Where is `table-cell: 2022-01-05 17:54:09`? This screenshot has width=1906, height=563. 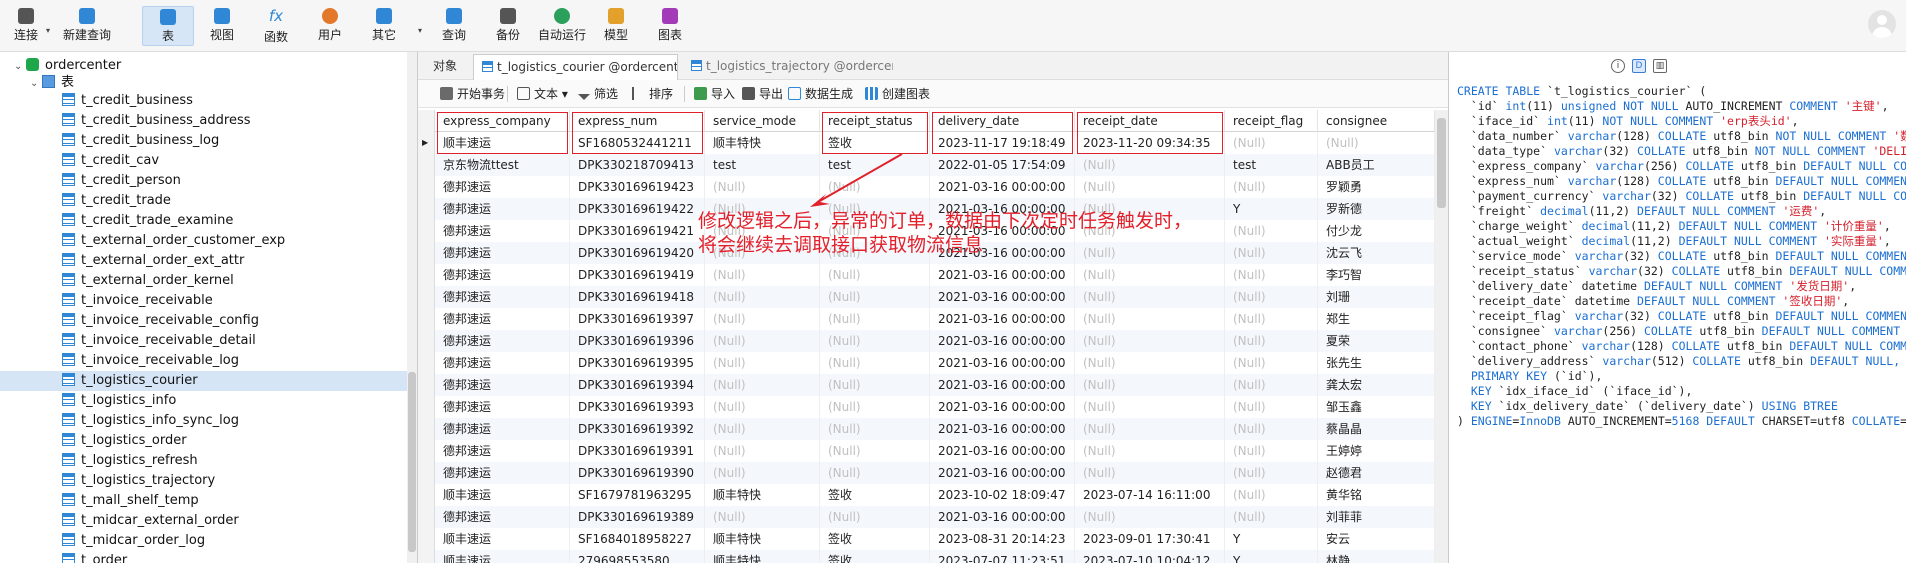
table-cell: 2022-01-05 17:54:09 is located at coordinates (1002, 165).